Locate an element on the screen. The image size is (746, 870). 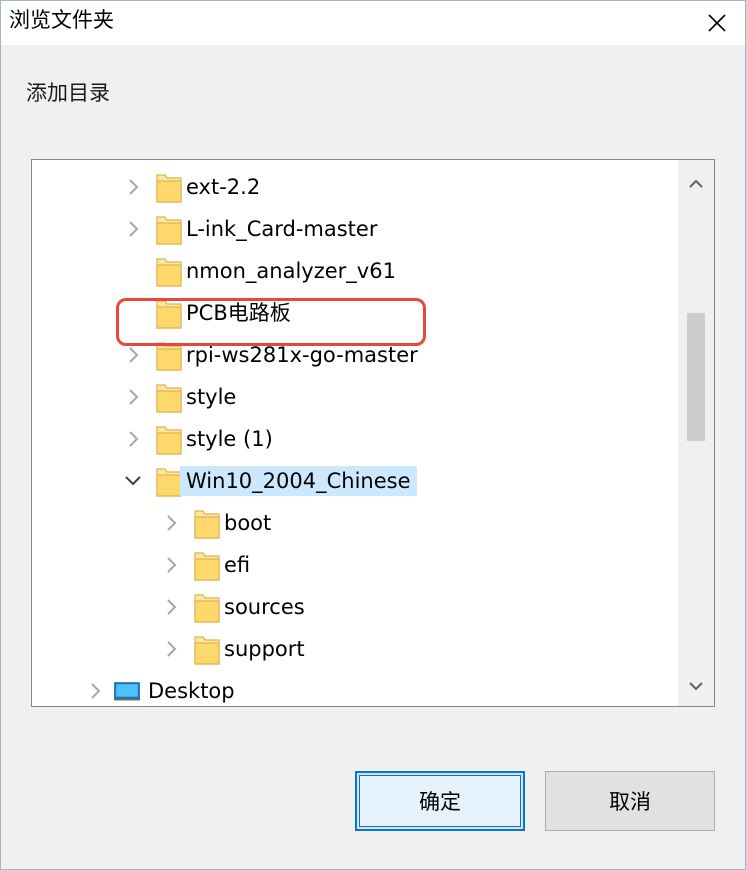
tree-item-label: boot is located at coordinates (248, 523).